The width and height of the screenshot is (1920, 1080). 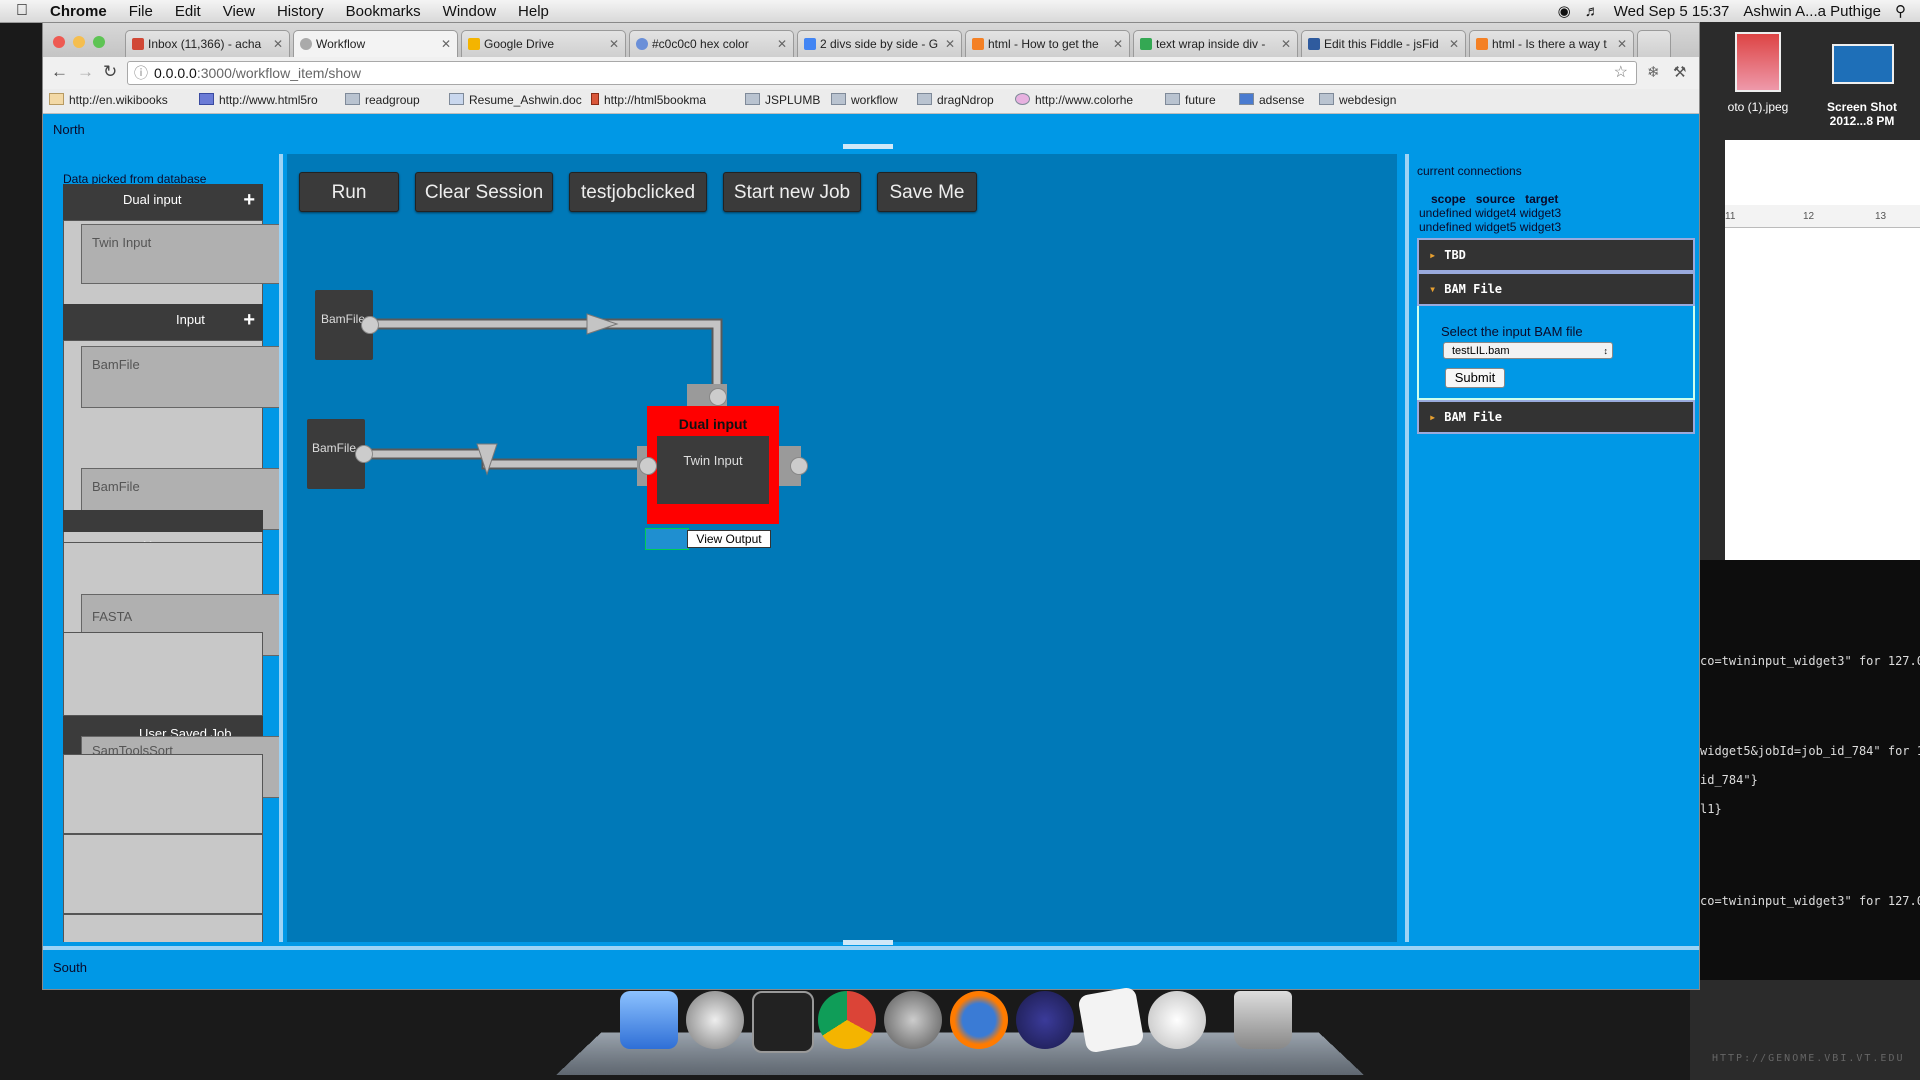 I want to click on tab-google-drive: Google Drive ✕, so click(x=543, y=43).